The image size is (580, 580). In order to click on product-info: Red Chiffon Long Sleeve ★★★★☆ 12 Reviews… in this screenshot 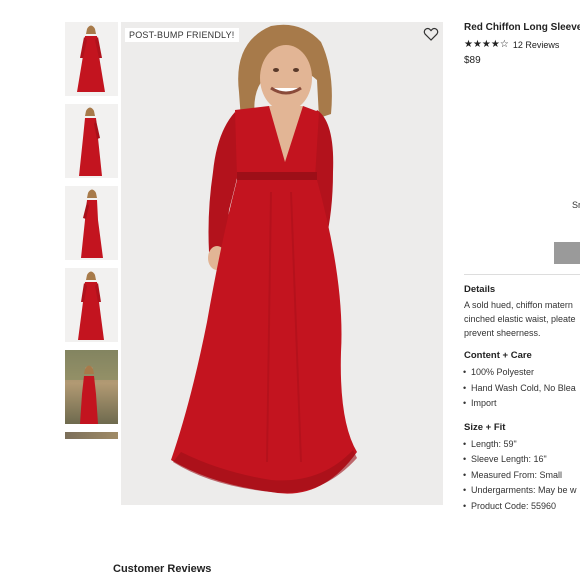, I will do `click(522, 44)`.